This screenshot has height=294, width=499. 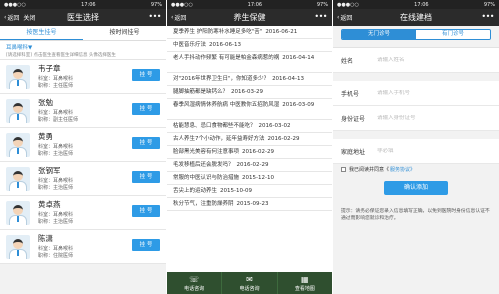 I want to click on map-icon: ▦, so click(x=305, y=279).